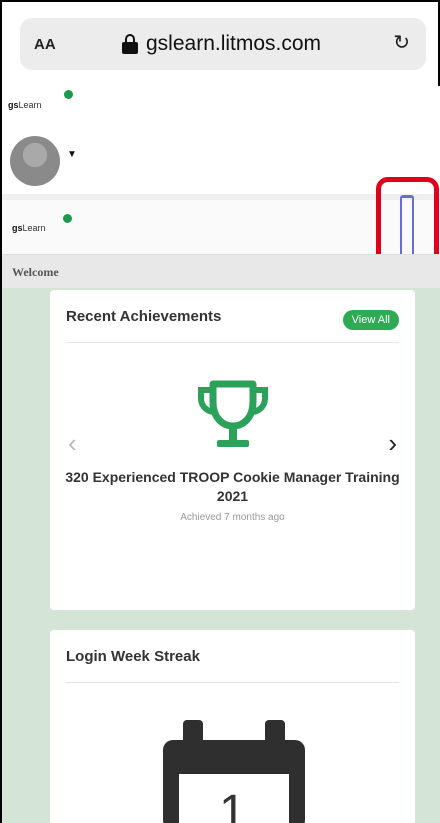 The height and width of the screenshot is (823, 440). I want to click on secondary-header, so click(221, 224).